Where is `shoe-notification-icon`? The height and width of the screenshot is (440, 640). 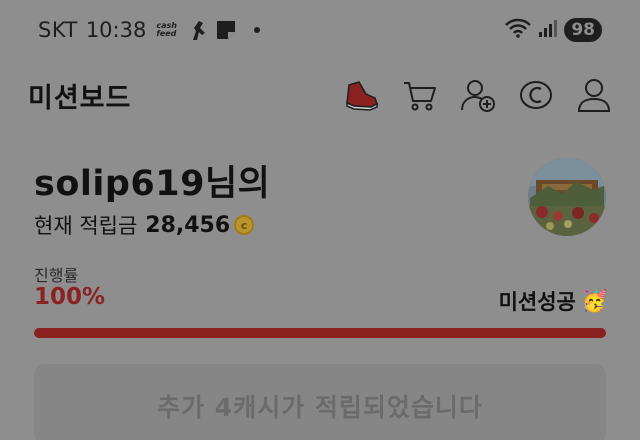
shoe-notification-icon is located at coordinates (199, 30).